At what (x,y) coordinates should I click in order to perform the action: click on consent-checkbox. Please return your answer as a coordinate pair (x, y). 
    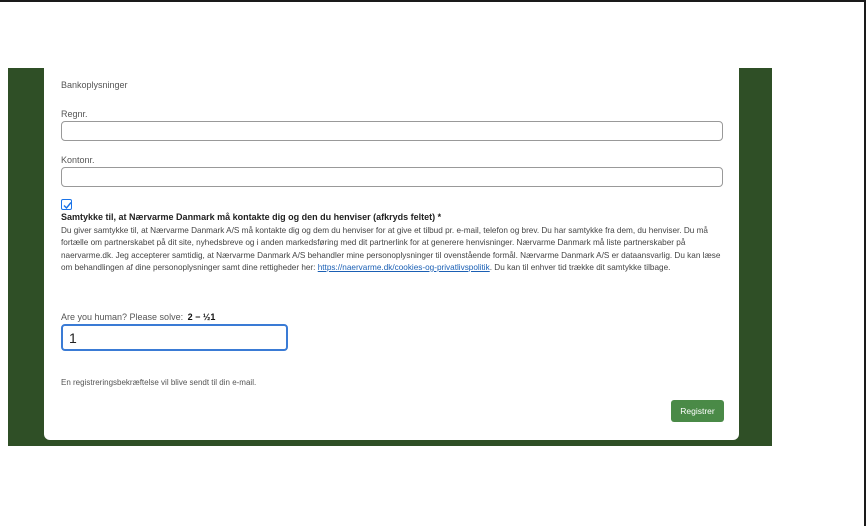
    Looking at the image, I should click on (66, 204).